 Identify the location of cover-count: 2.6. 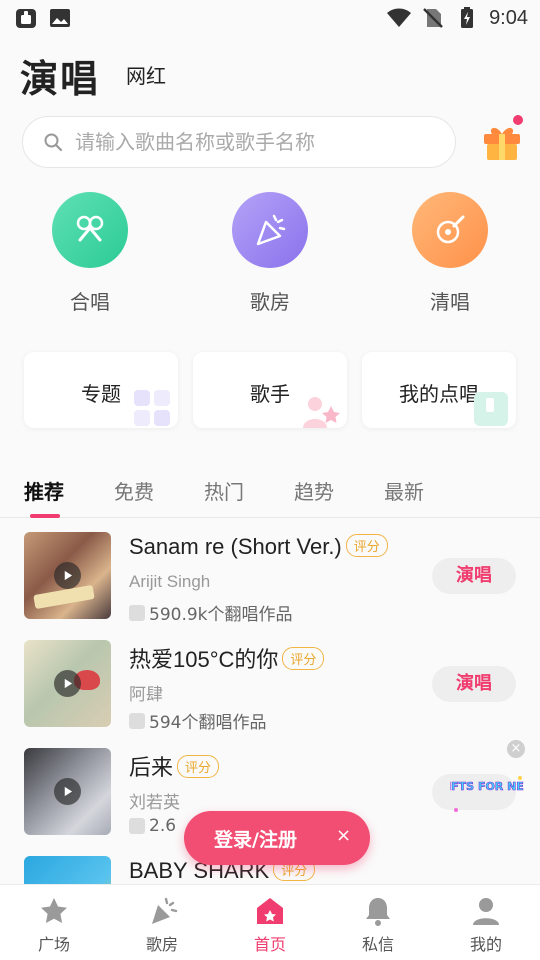
(152, 826).